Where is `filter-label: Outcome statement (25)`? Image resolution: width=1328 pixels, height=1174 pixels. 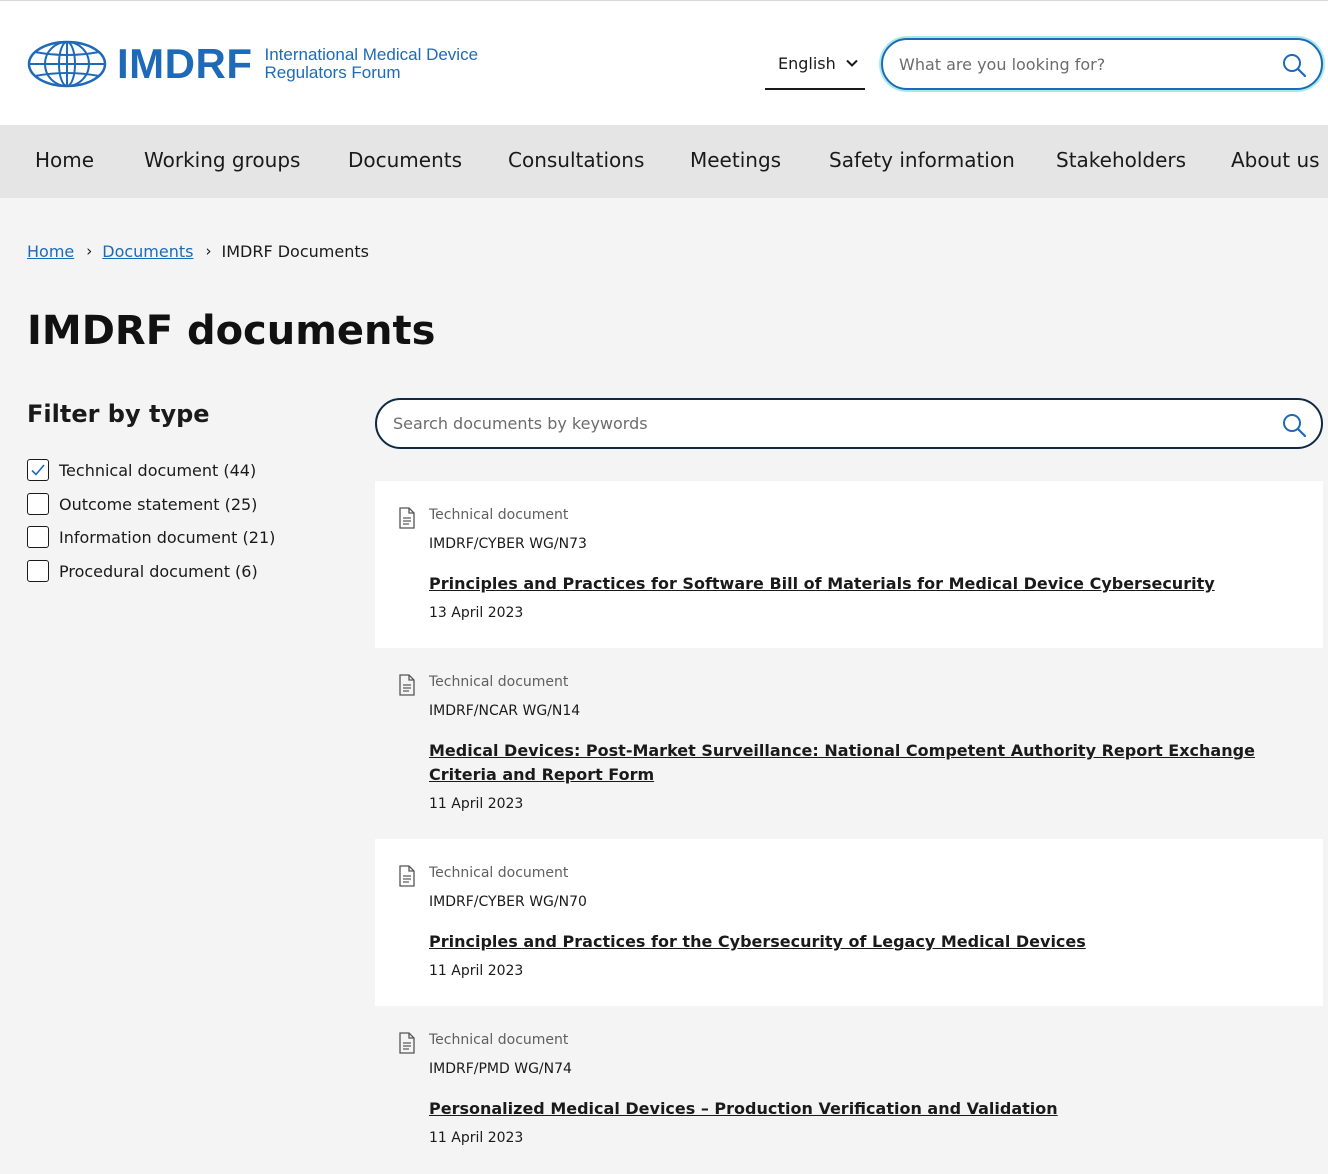
filter-label: Outcome statement (25) is located at coordinates (158, 504).